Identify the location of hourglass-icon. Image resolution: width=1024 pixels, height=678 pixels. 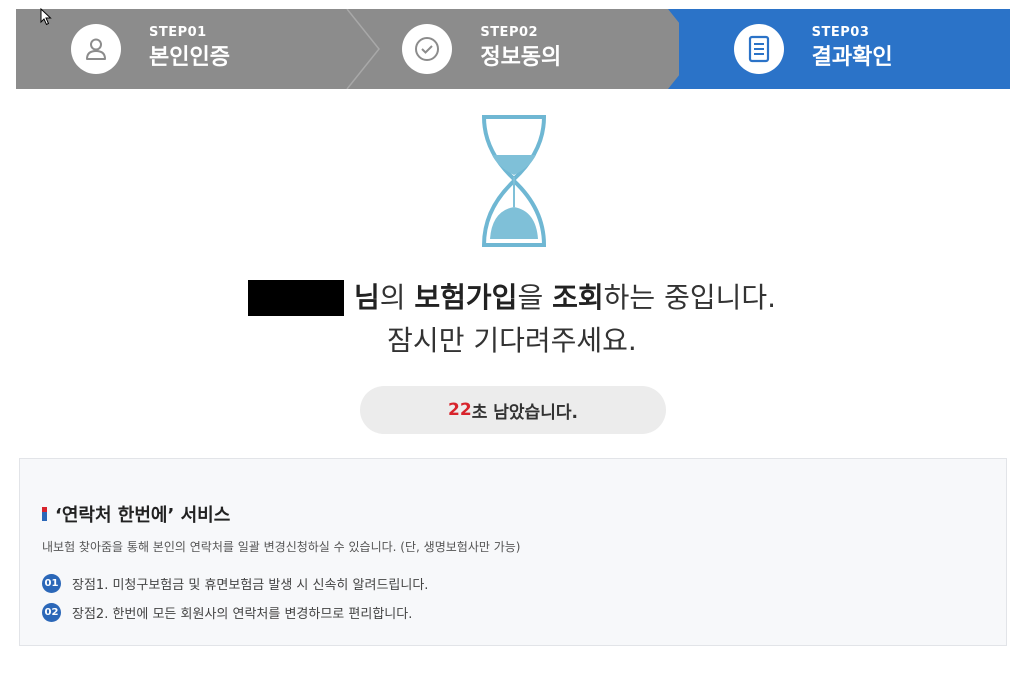
(514, 181).